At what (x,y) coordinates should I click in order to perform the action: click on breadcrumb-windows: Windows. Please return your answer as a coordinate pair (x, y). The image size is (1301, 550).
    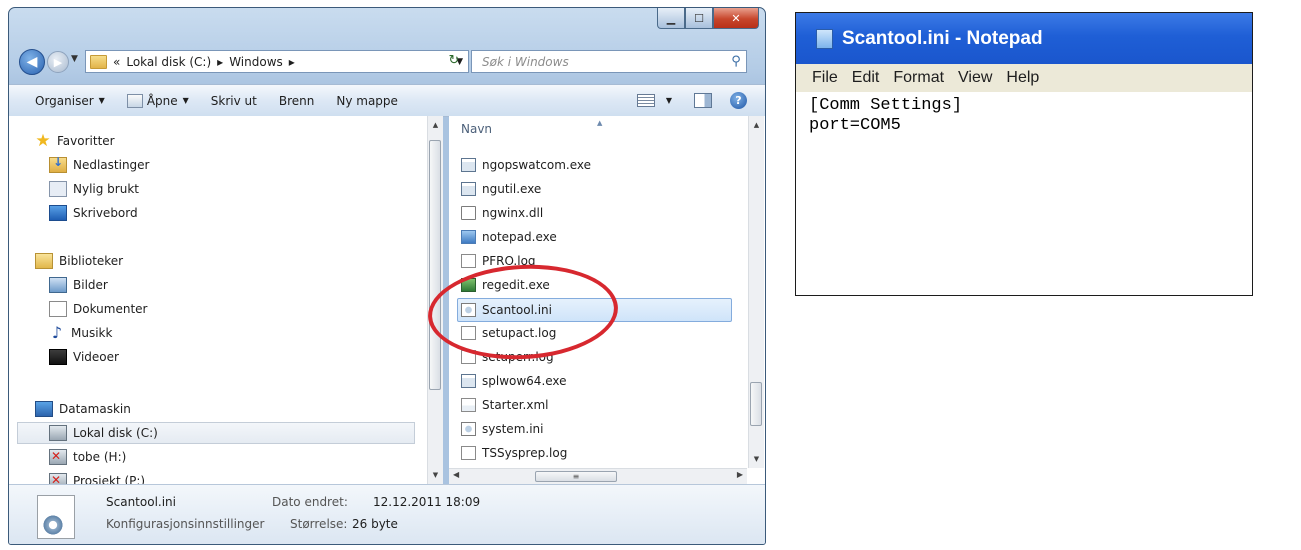
    Looking at the image, I should click on (256, 62).